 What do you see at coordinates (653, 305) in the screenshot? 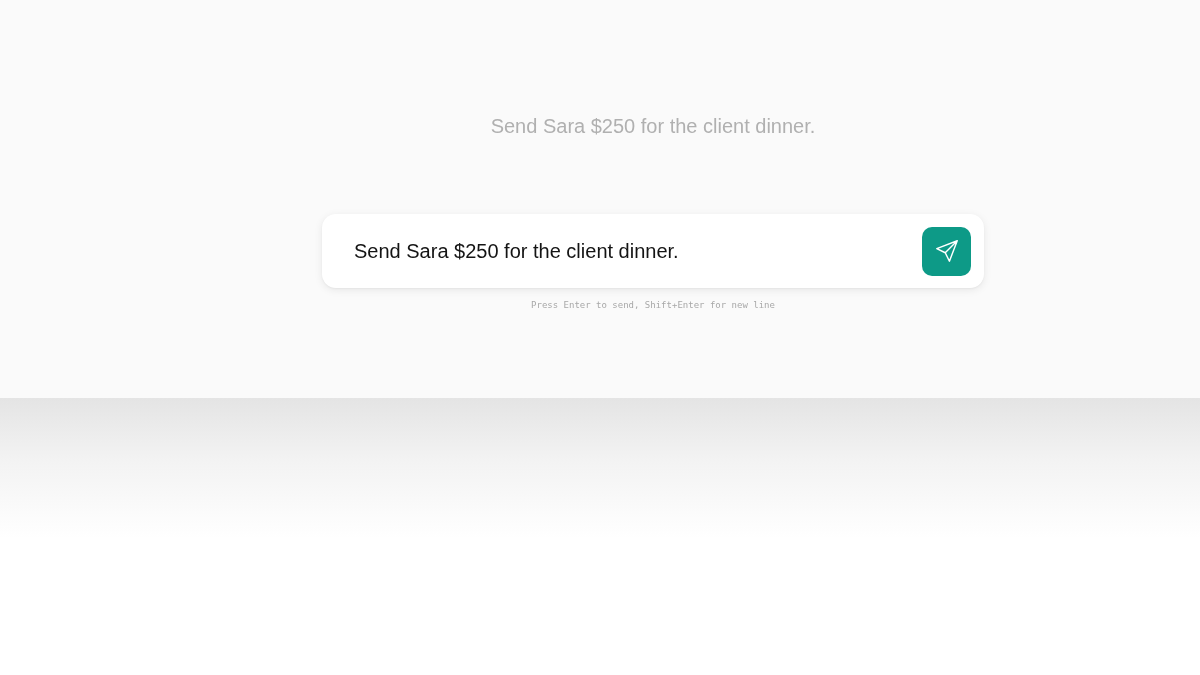
I see `keyboard-hint: Press Enter to send, Shift+Enter for new line` at bounding box center [653, 305].